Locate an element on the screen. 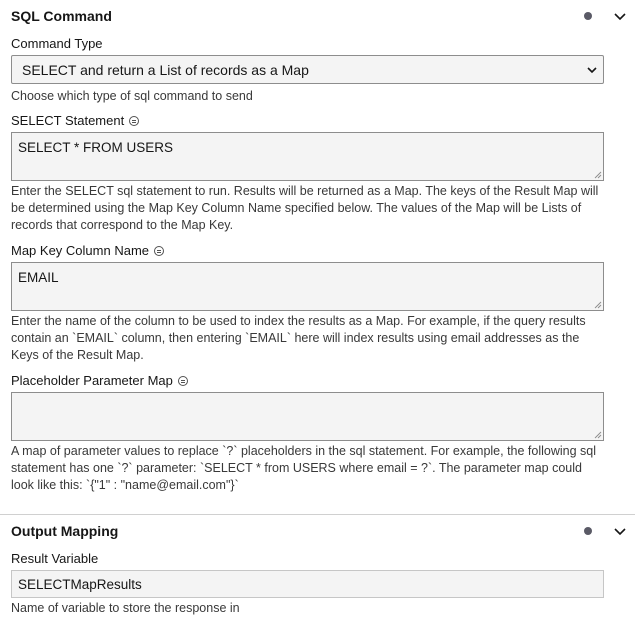 The height and width of the screenshot is (624, 635). result-variable-value: SELECTMapResults is located at coordinates (80, 584).